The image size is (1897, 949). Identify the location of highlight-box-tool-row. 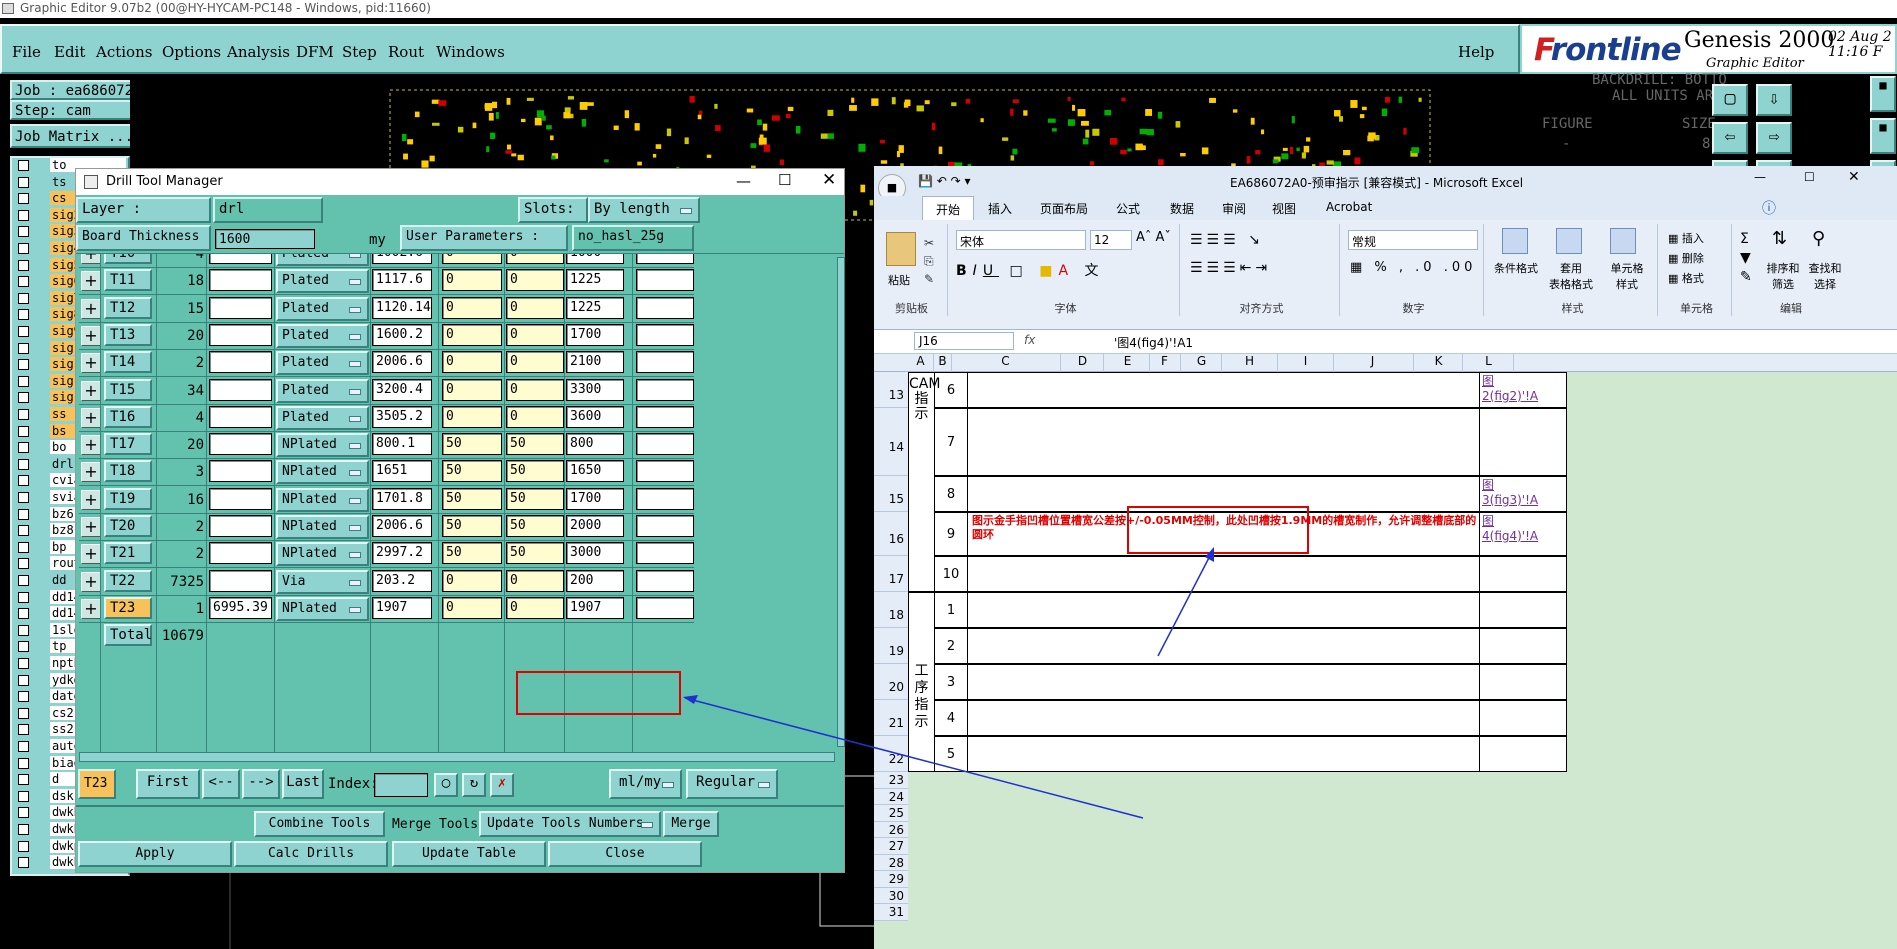
(598, 693).